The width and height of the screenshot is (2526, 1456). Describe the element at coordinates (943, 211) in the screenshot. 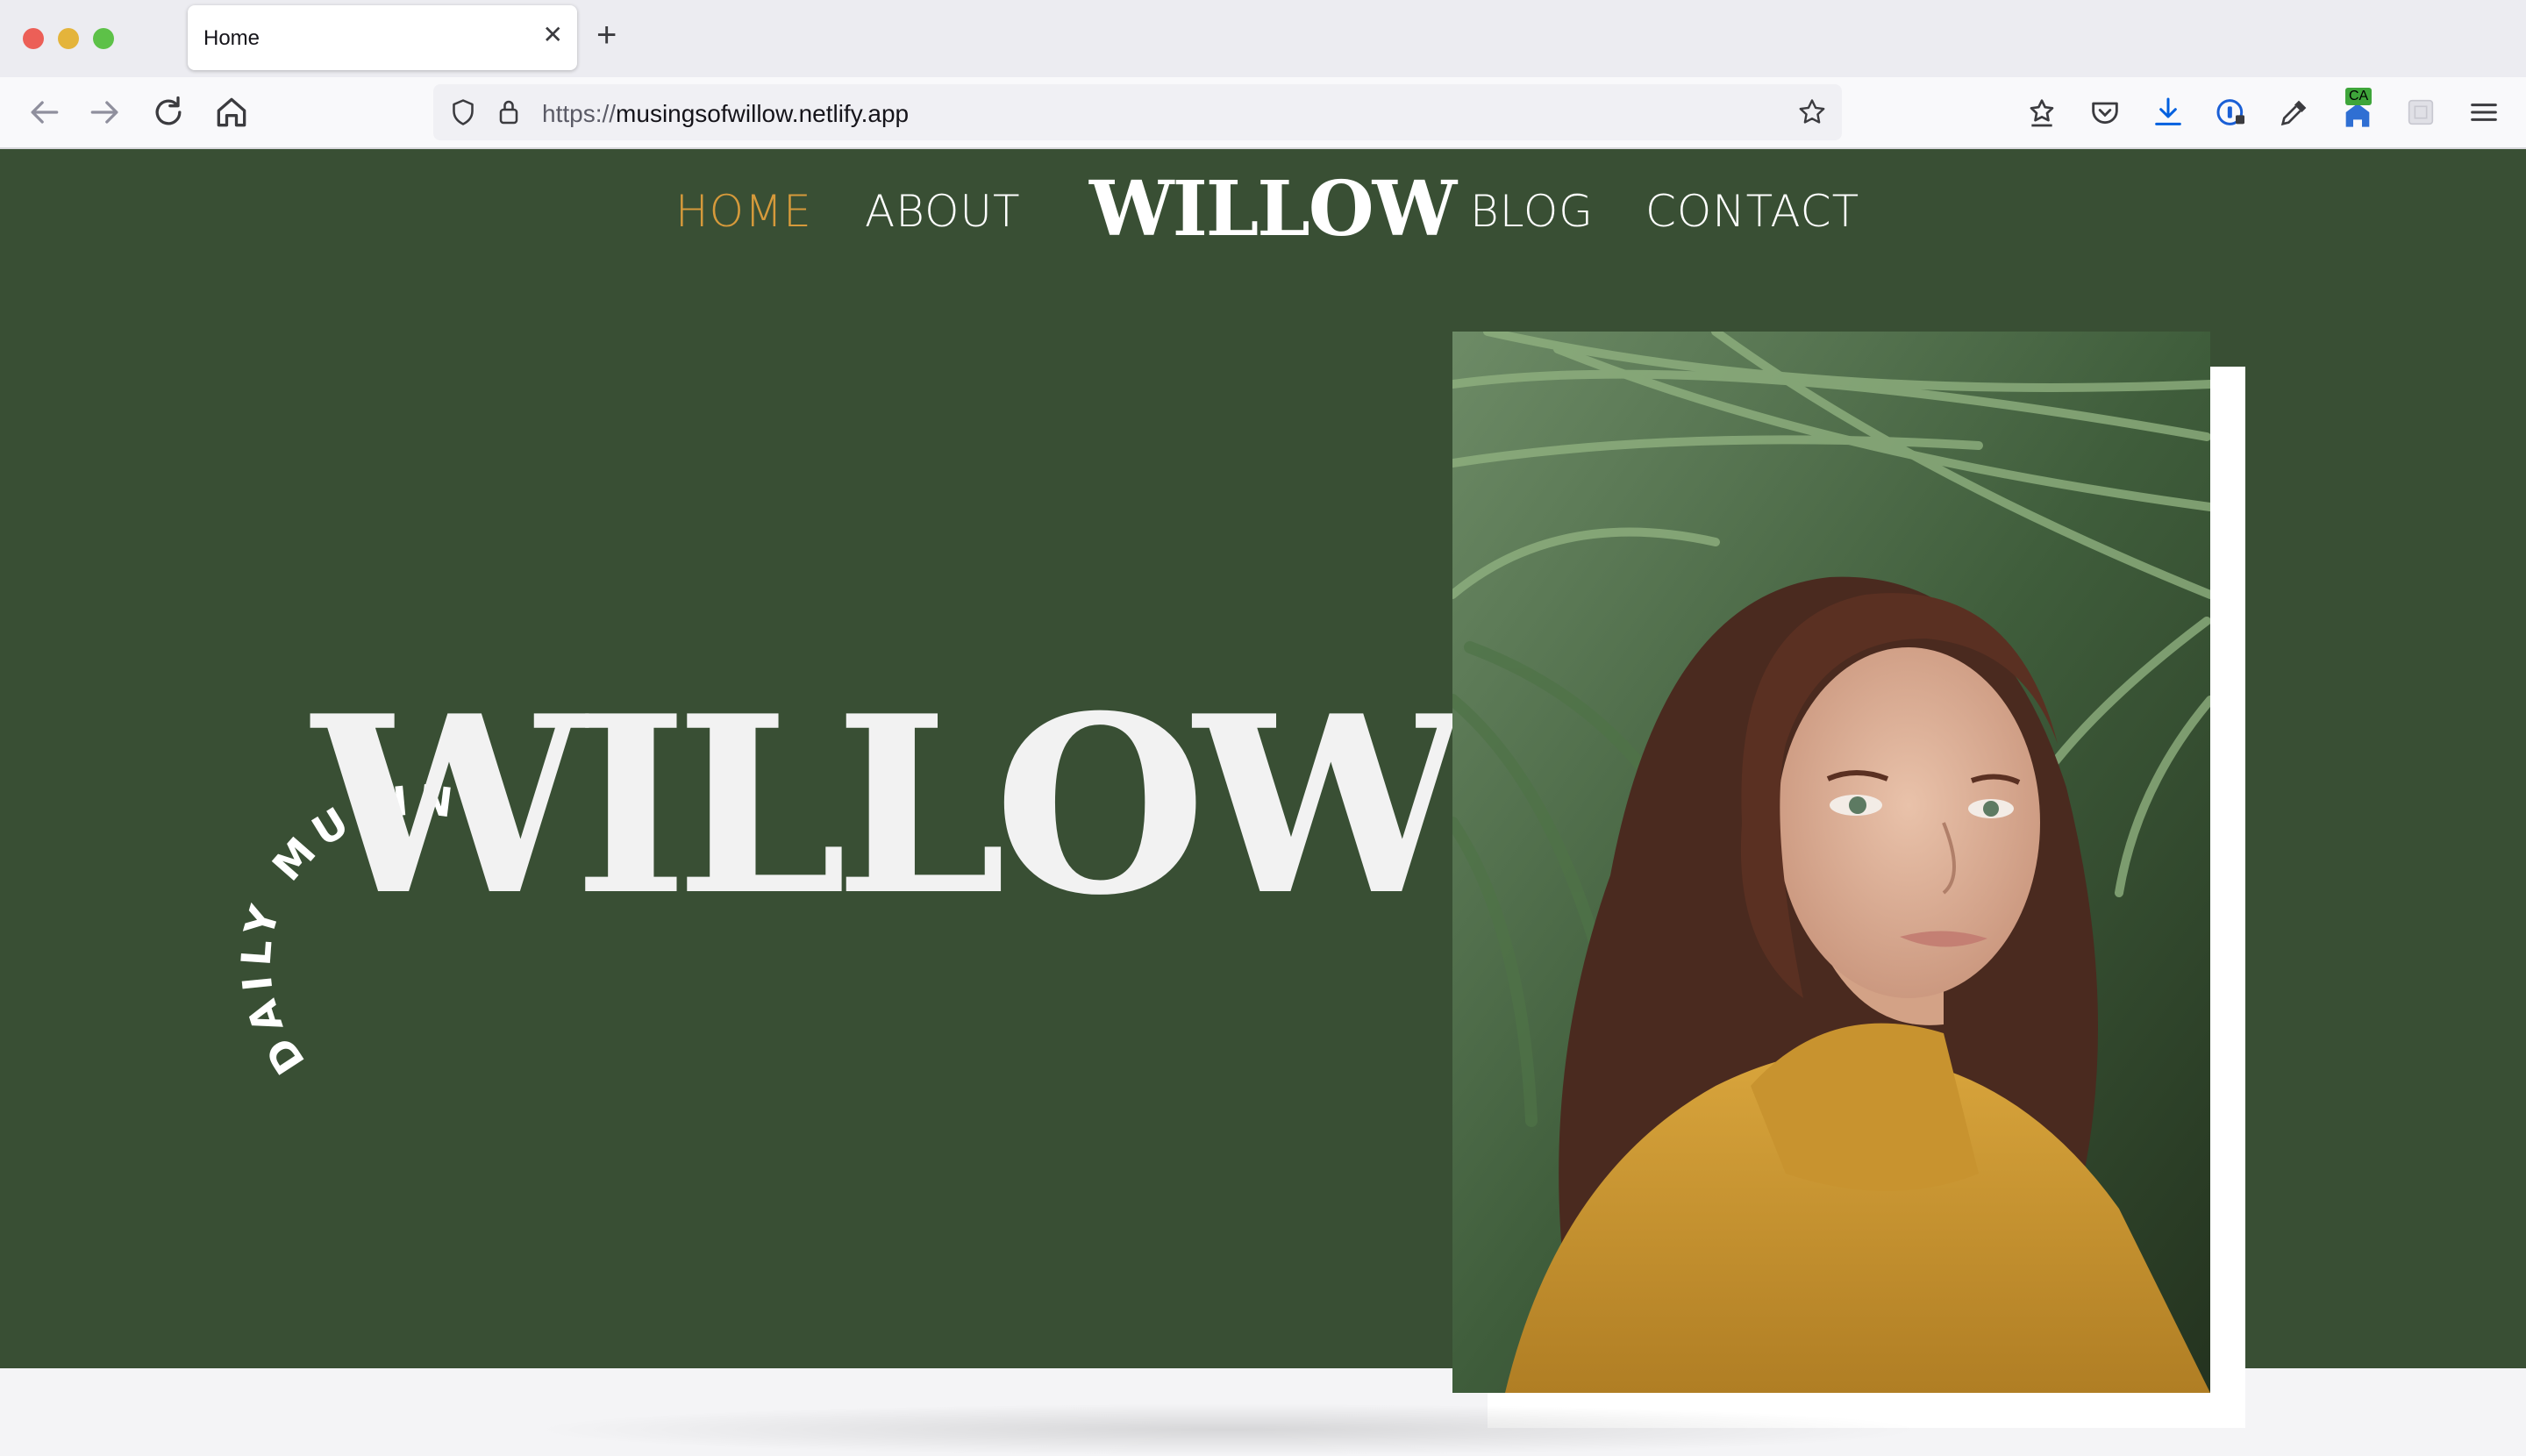

I see `nav-link-about: ABOUT` at that location.